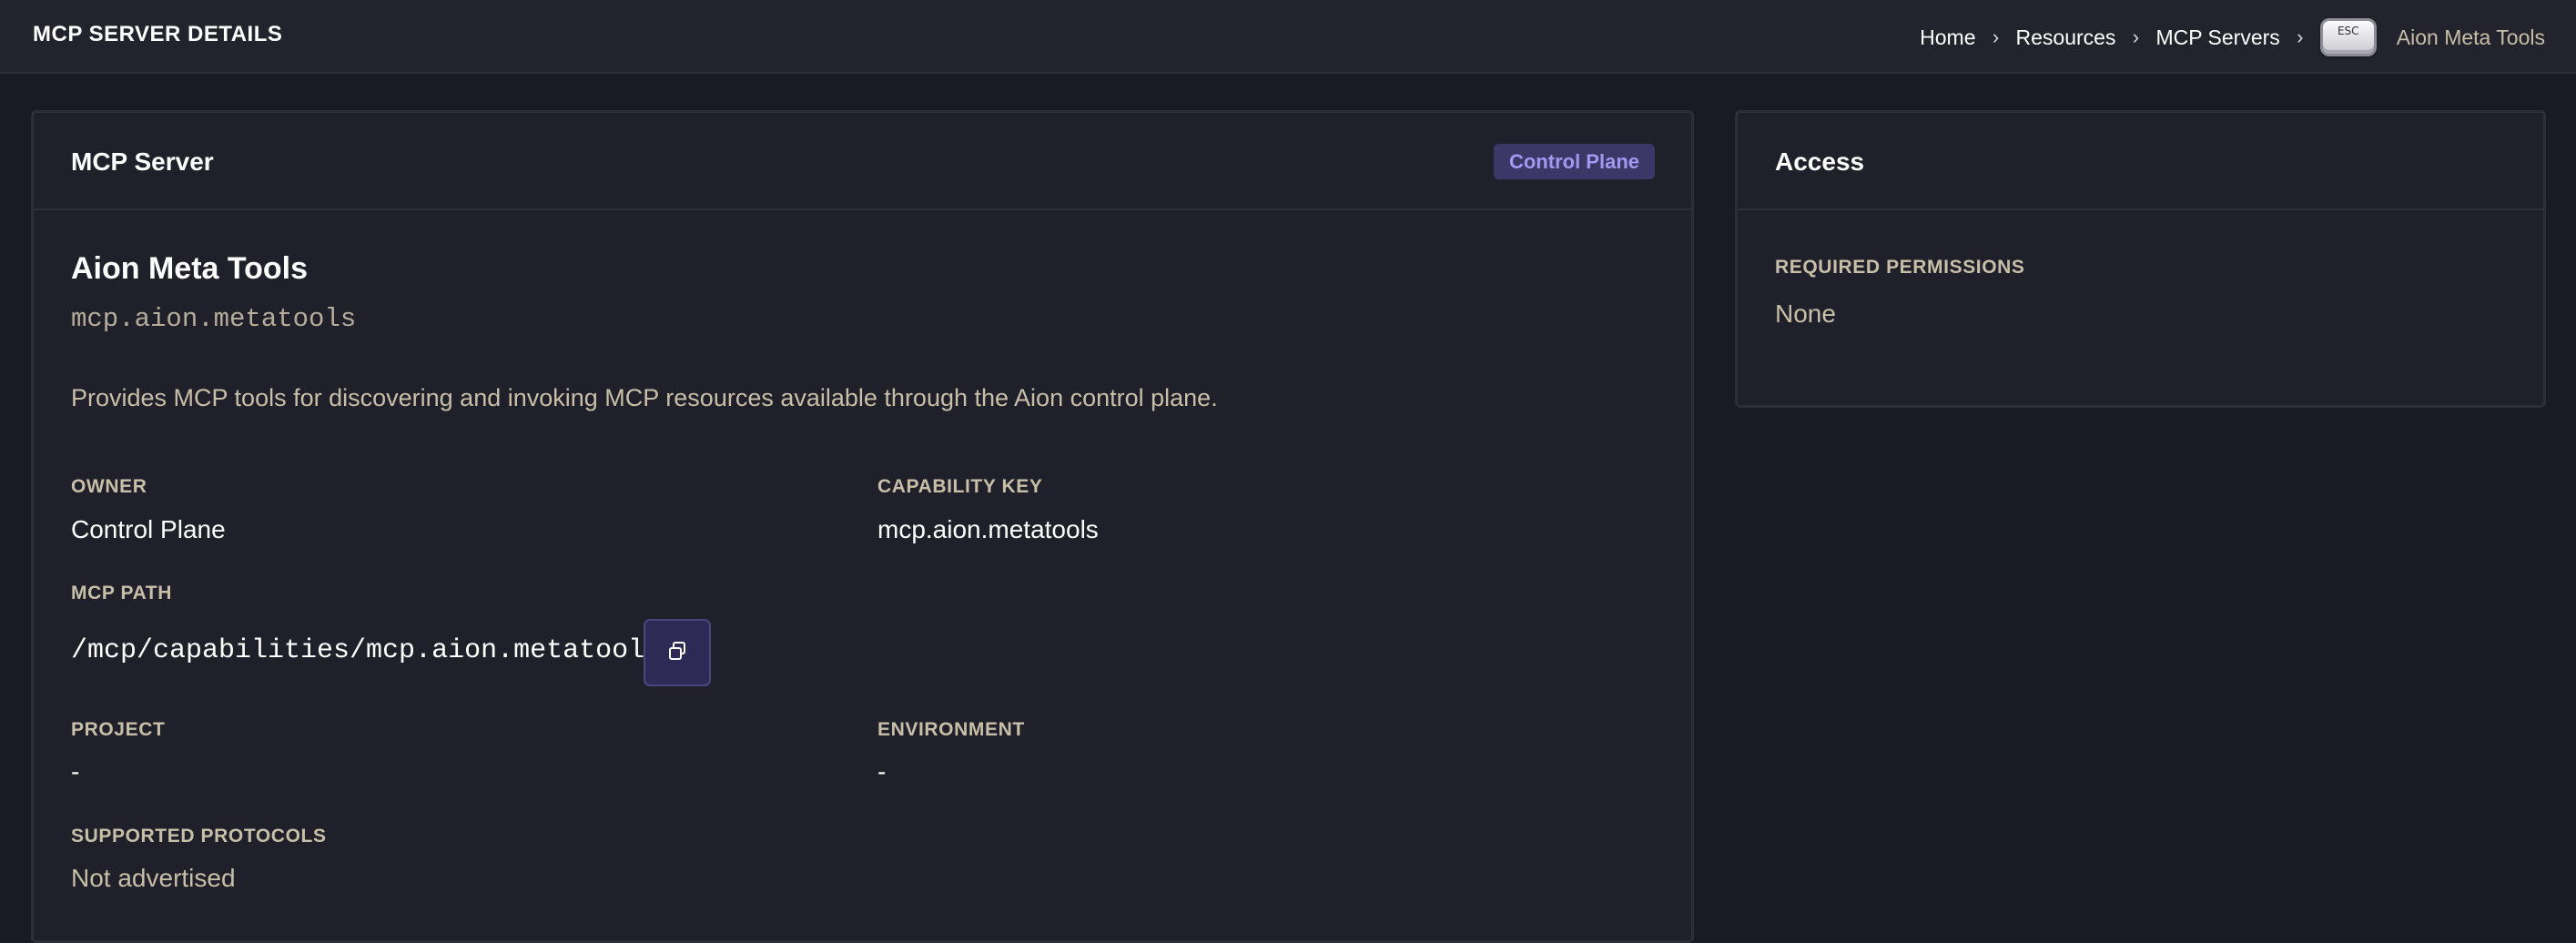 The image size is (2576, 943). Describe the element at coordinates (2217, 37) in the screenshot. I see `breadcrumb-mcp-servers: MCP Servers` at that location.